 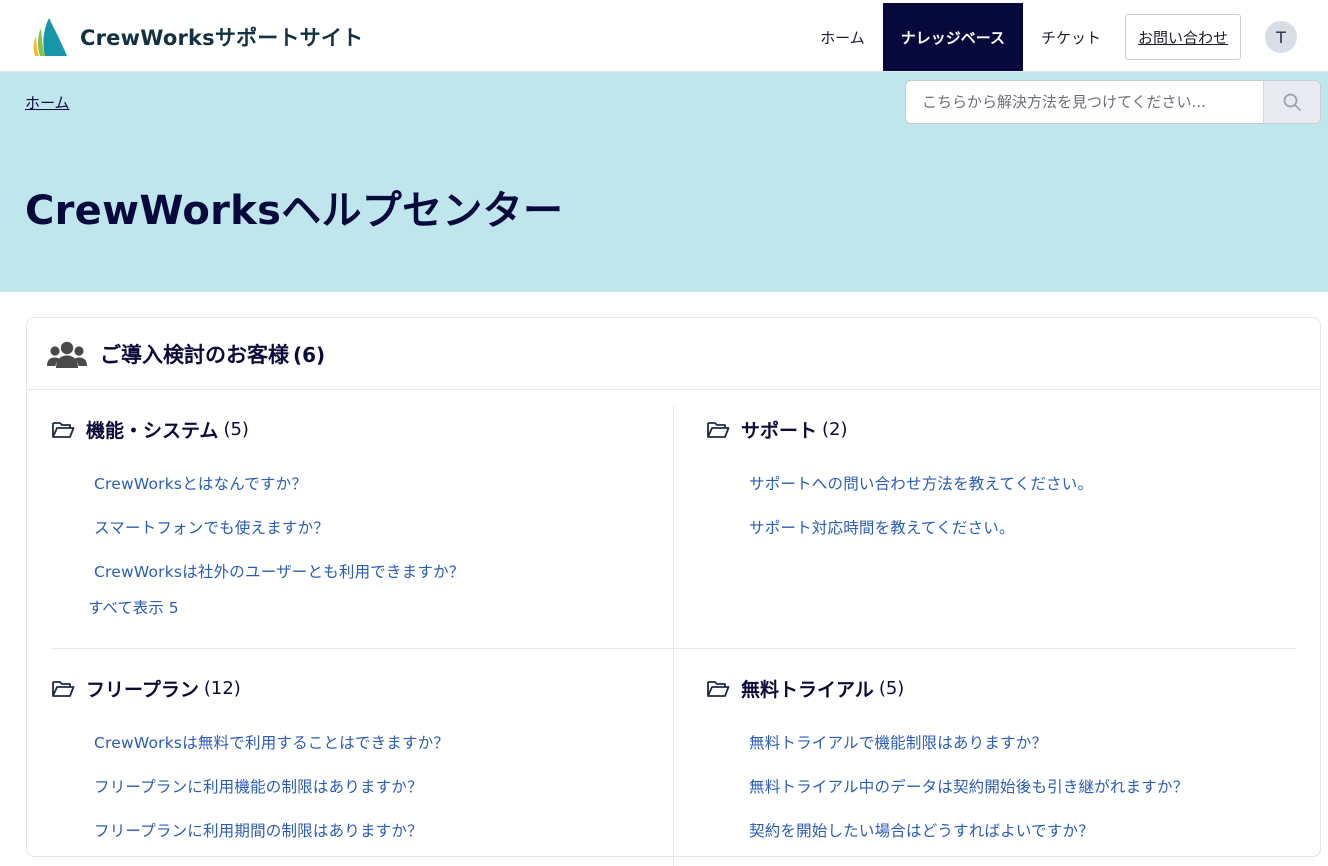 What do you see at coordinates (294, 211) in the screenshot?
I see `page-title: CrewWorksヘルプセンター` at bounding box center [294, 211].